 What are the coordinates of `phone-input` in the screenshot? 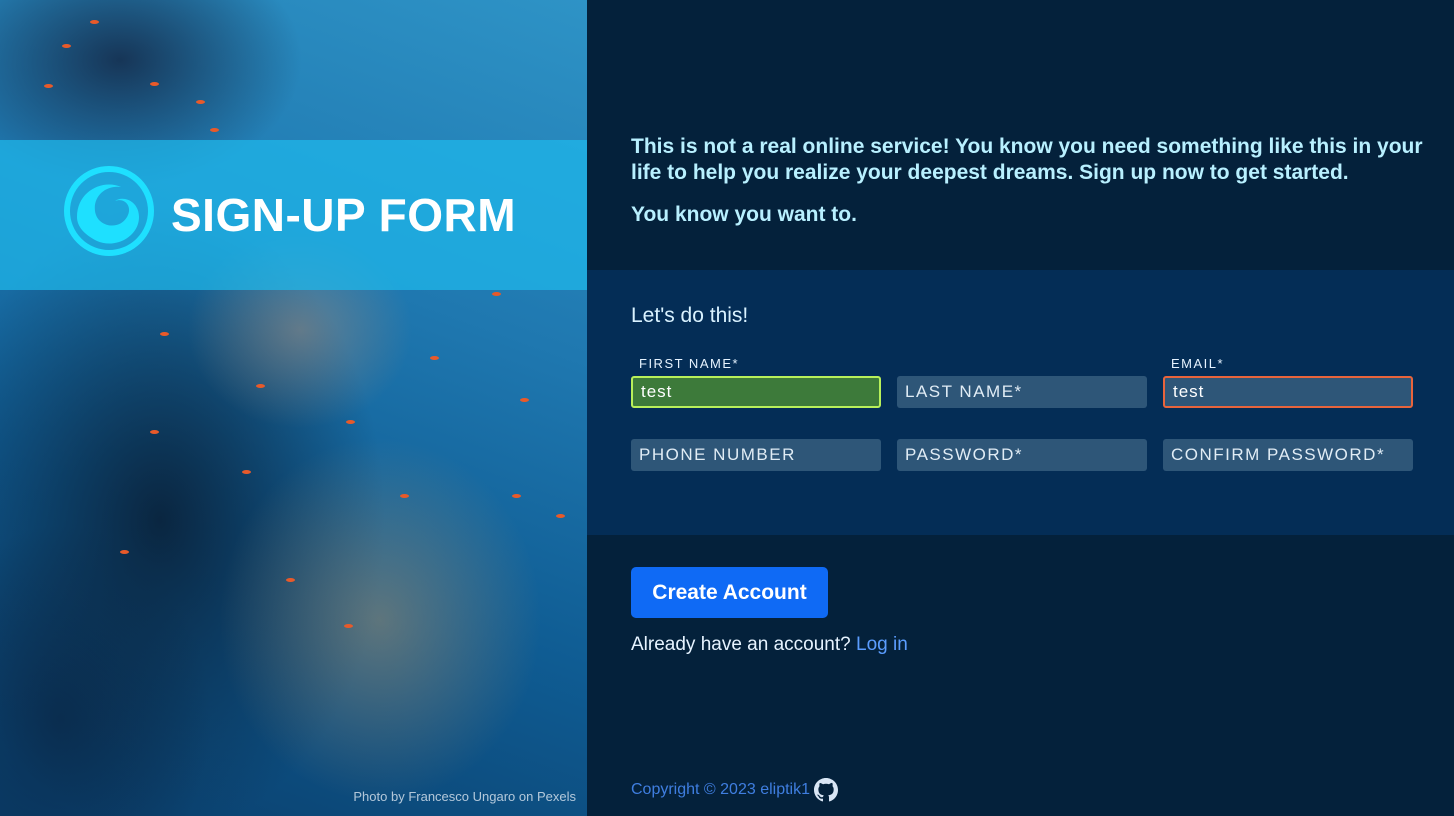 It's located at (756, 455).